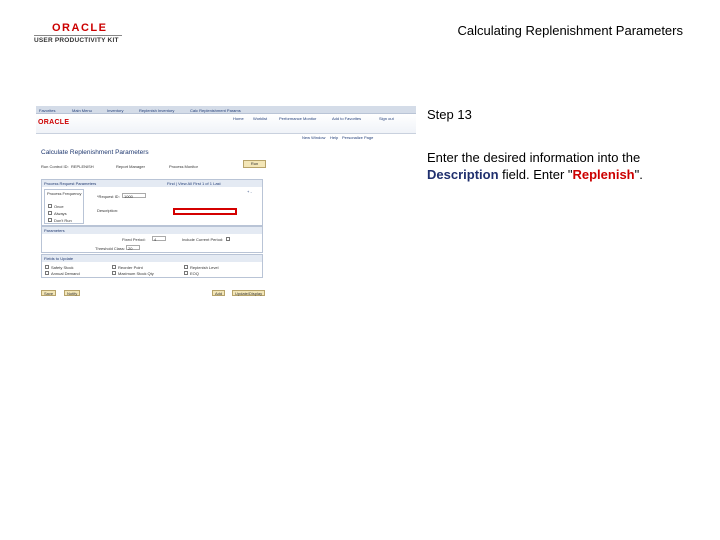  I want to click on process-frequency-label: Process Frequency, so click(64, 193).